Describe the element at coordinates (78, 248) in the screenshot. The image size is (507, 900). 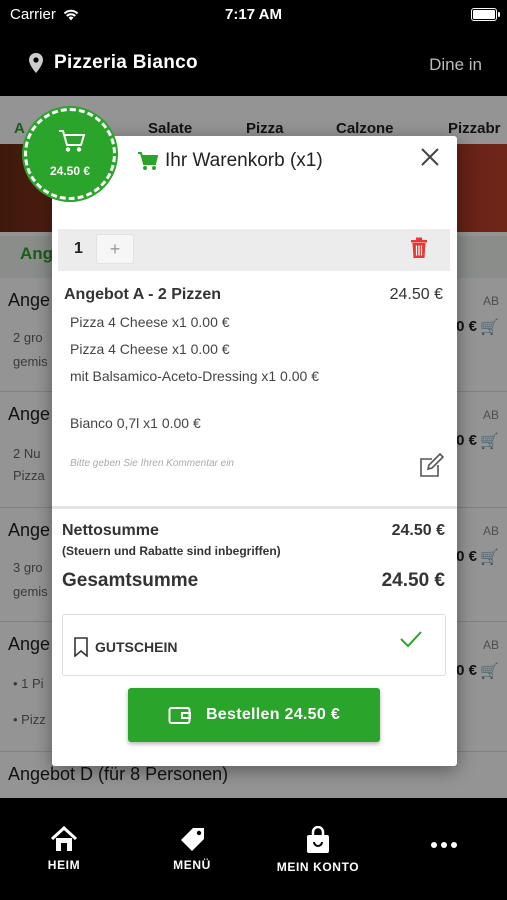
I see `quantity-value: 1` at that location.